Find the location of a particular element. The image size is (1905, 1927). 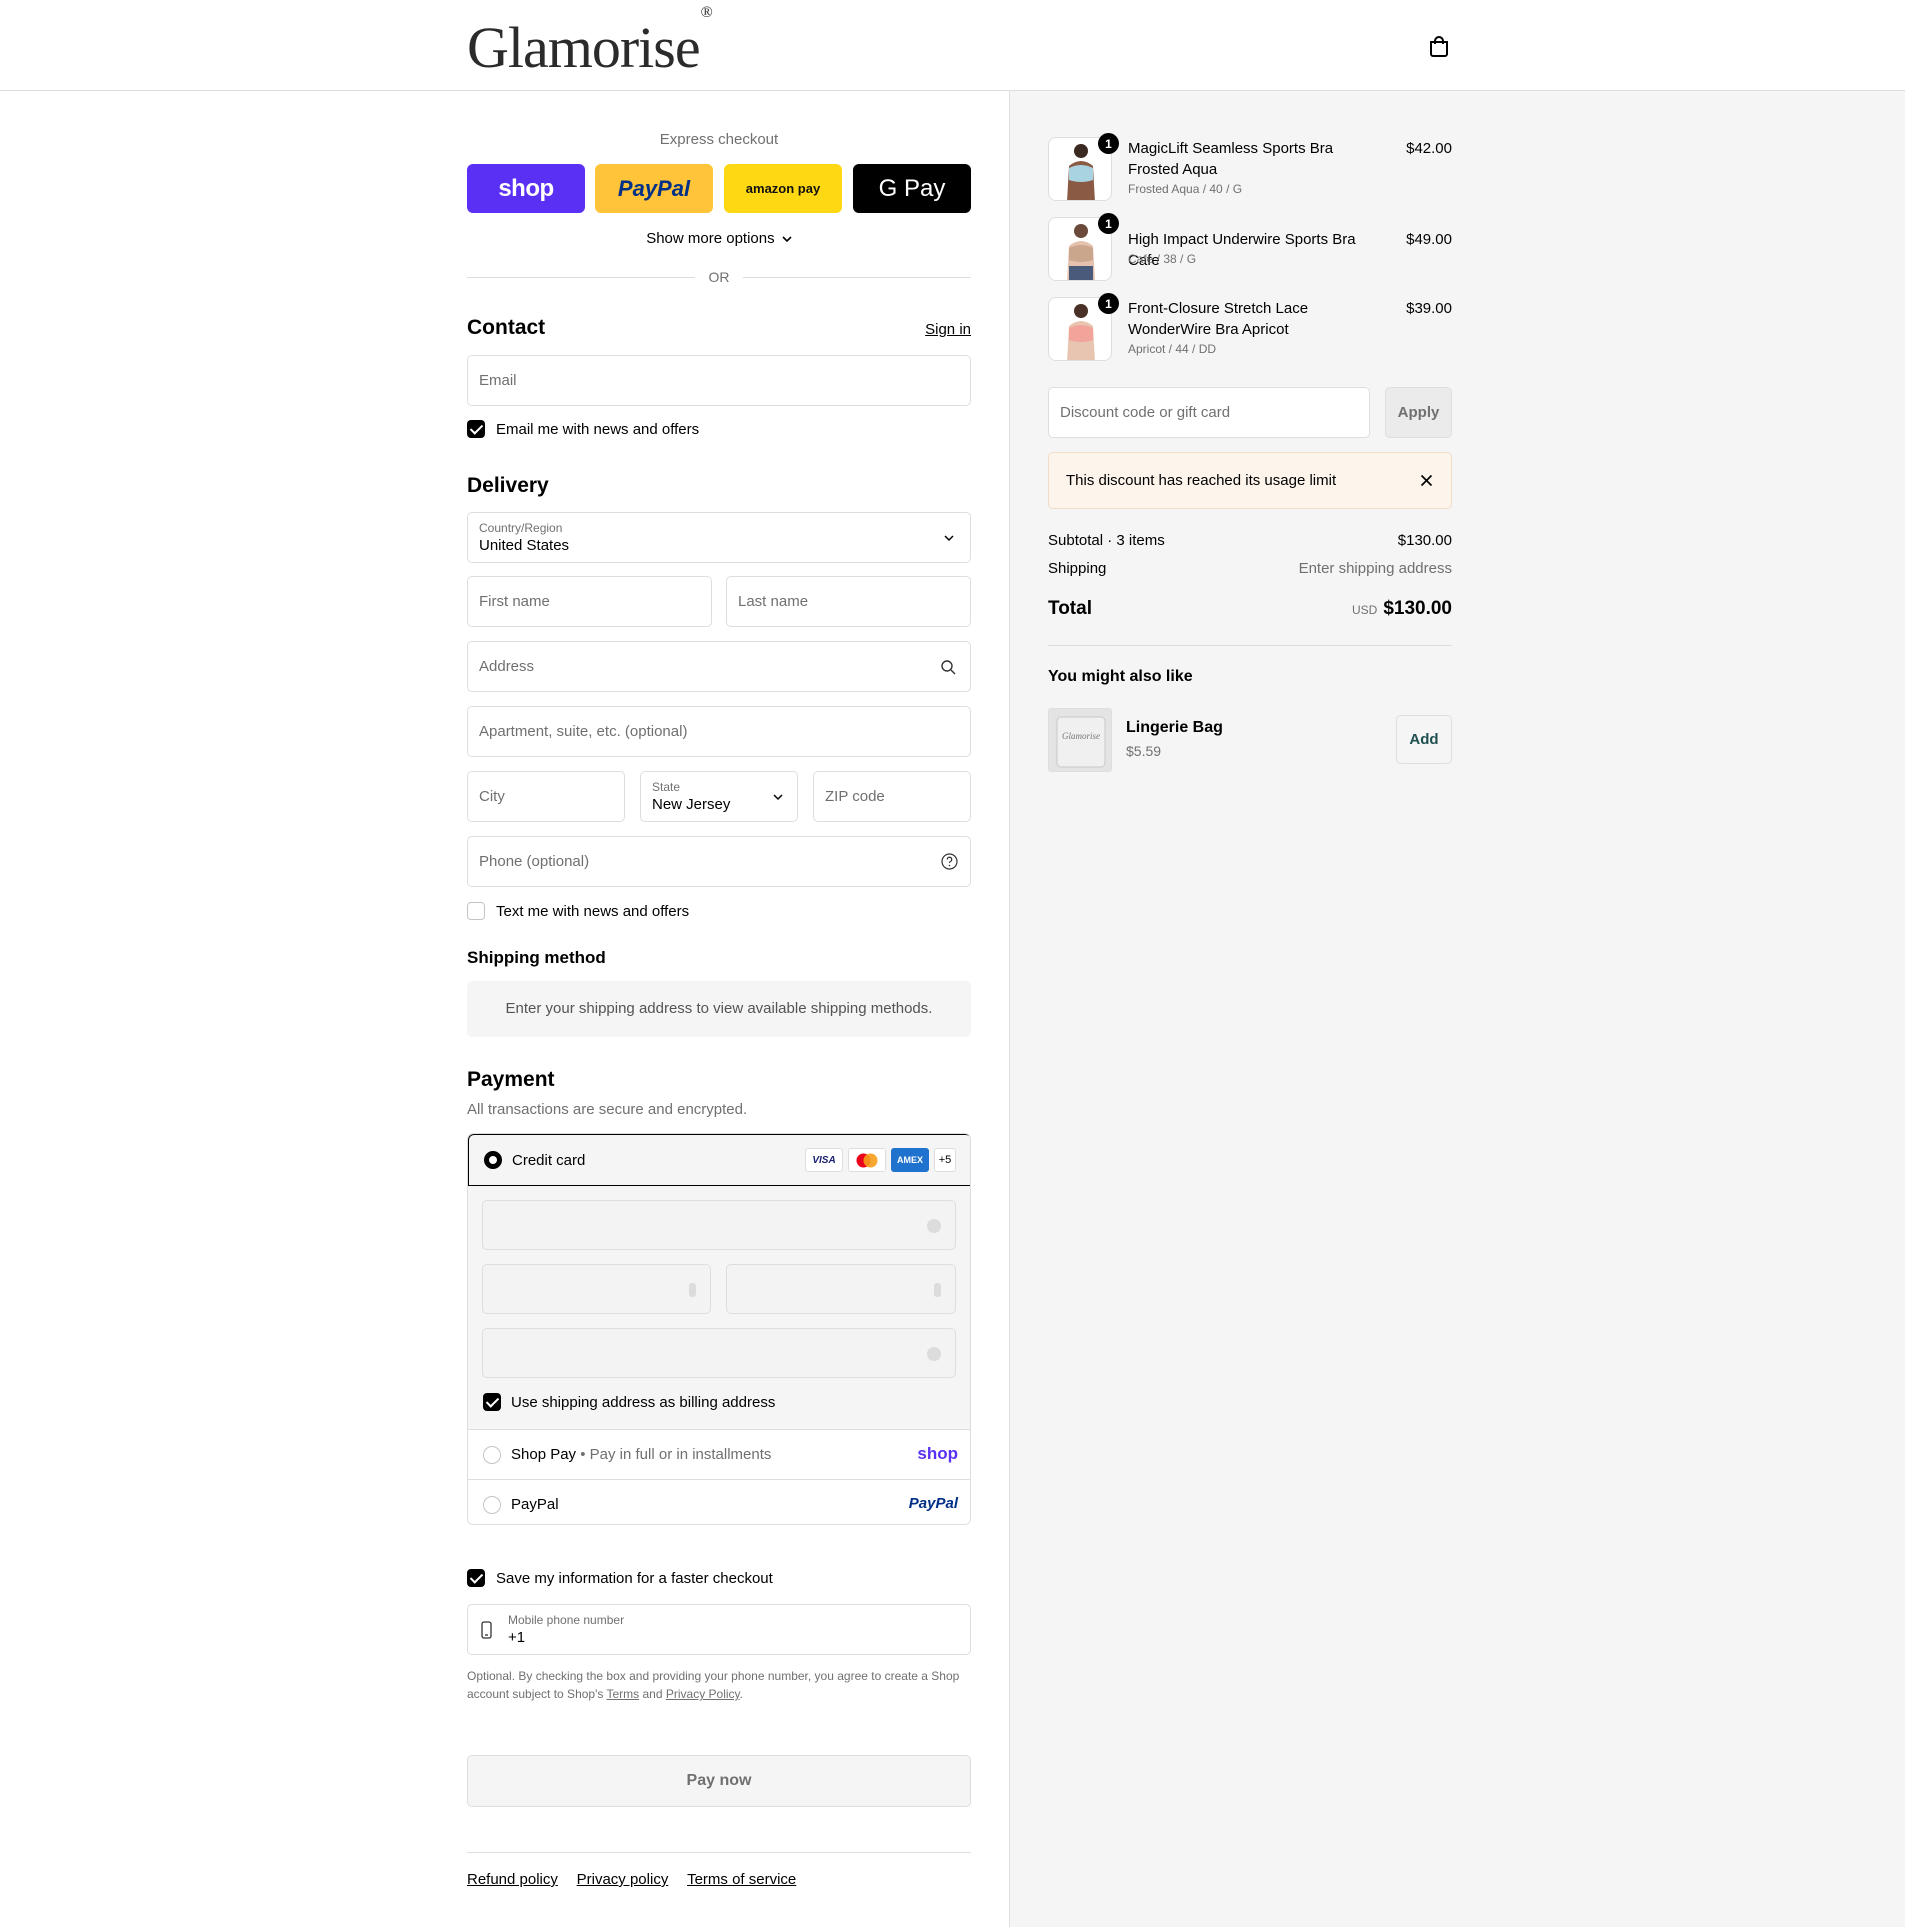

mobile-phone-field: Mobile phone number +1 is located at coordinates (719, 1629).